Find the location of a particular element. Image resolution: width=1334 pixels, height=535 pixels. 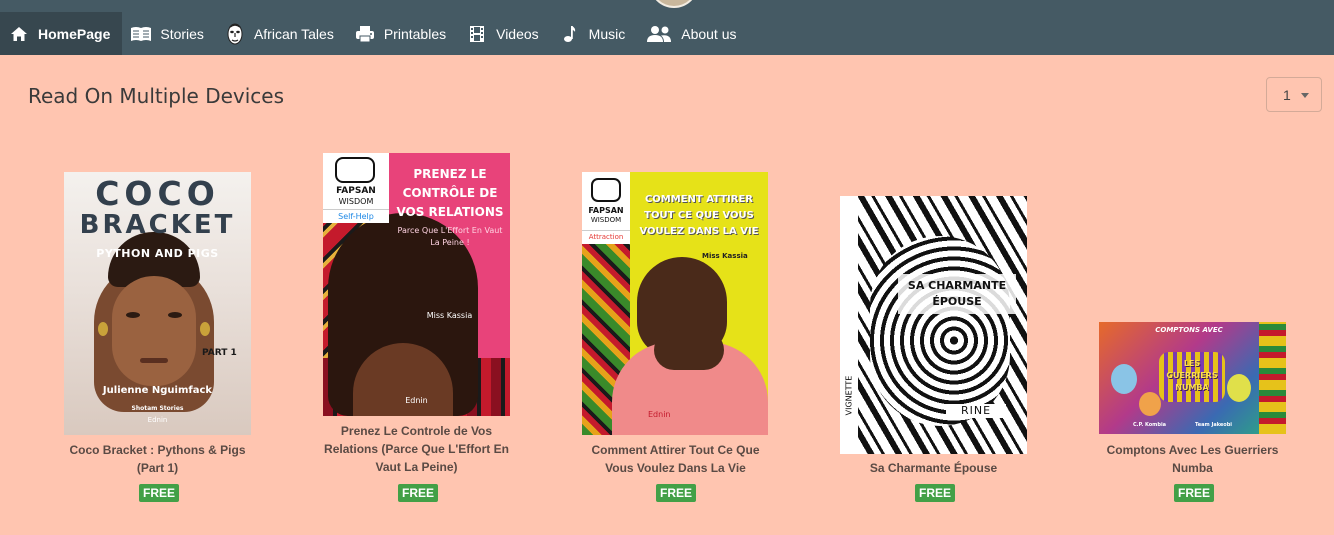

nav-item-label: Printables is located at coordinates (415, 33).